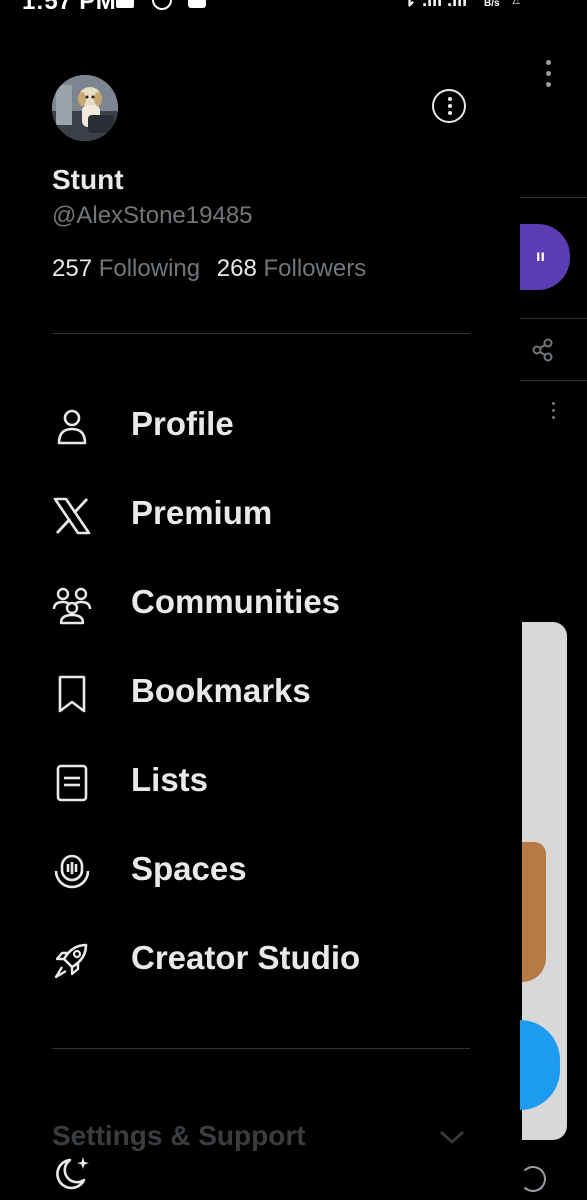  I want to click on following-count: 257, so click(72, 268).